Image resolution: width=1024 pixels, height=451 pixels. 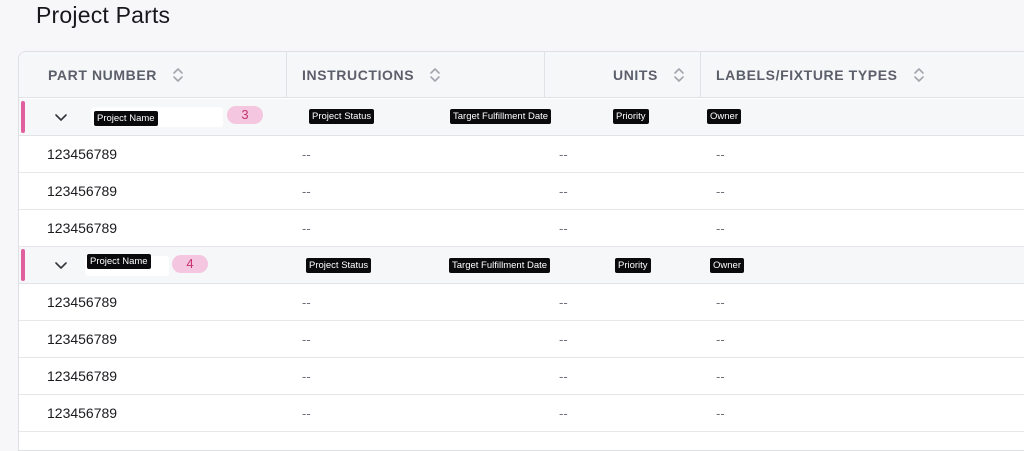 I want to click on column-header-instructions: INSTRUCTIONS, so click(x=371, y=75).